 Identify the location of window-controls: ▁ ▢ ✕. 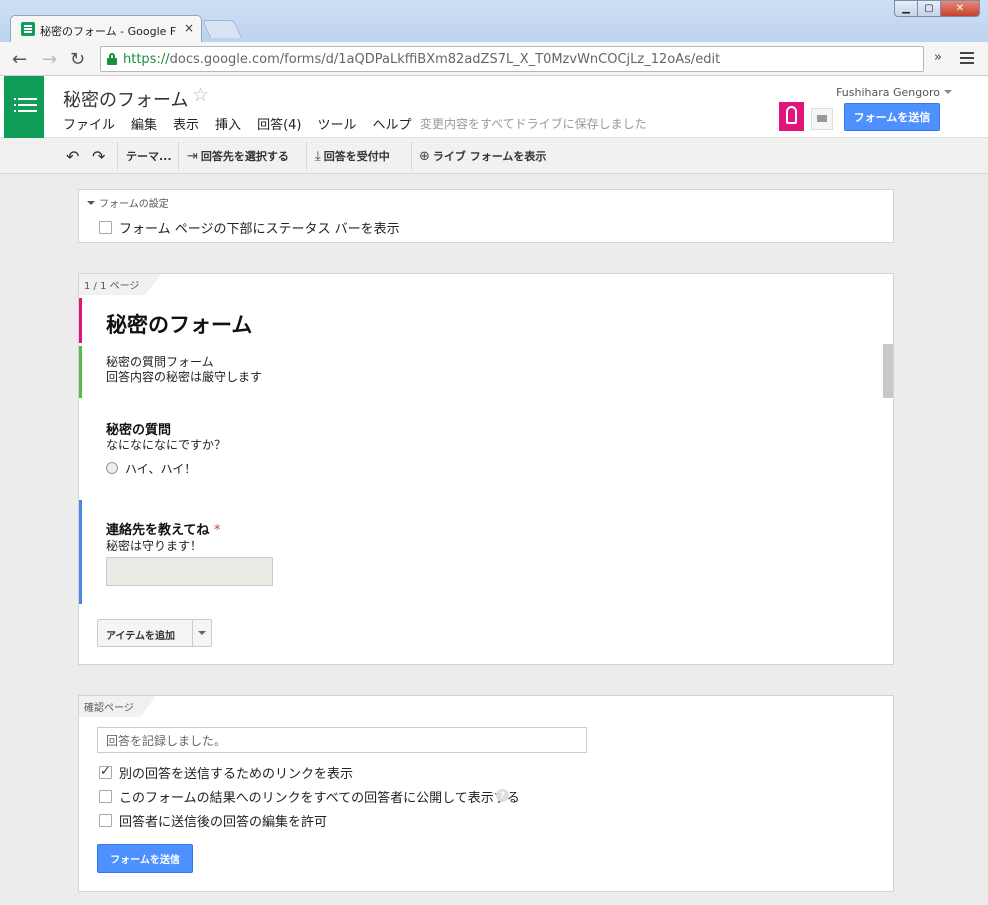
(937, 8).